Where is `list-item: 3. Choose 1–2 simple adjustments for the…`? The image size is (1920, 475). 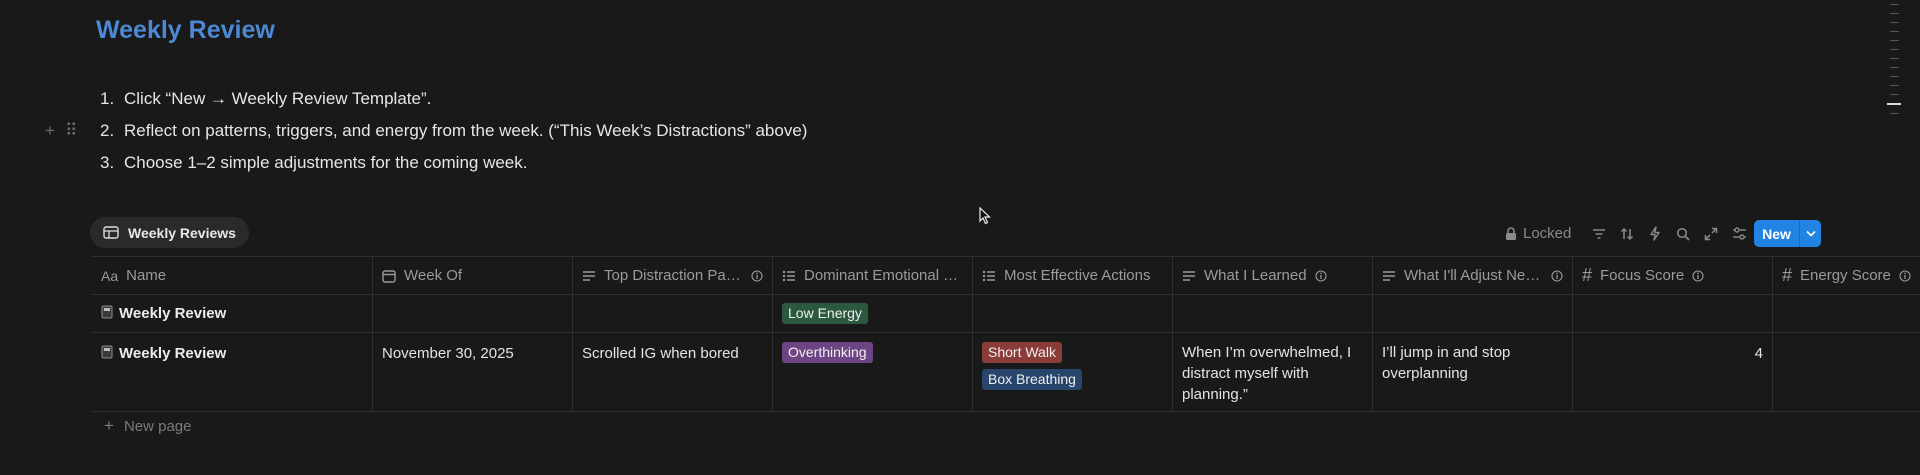 list-item: 3. Choose 1–2 simple adjustments for the… is located at coordinates (550, 166).